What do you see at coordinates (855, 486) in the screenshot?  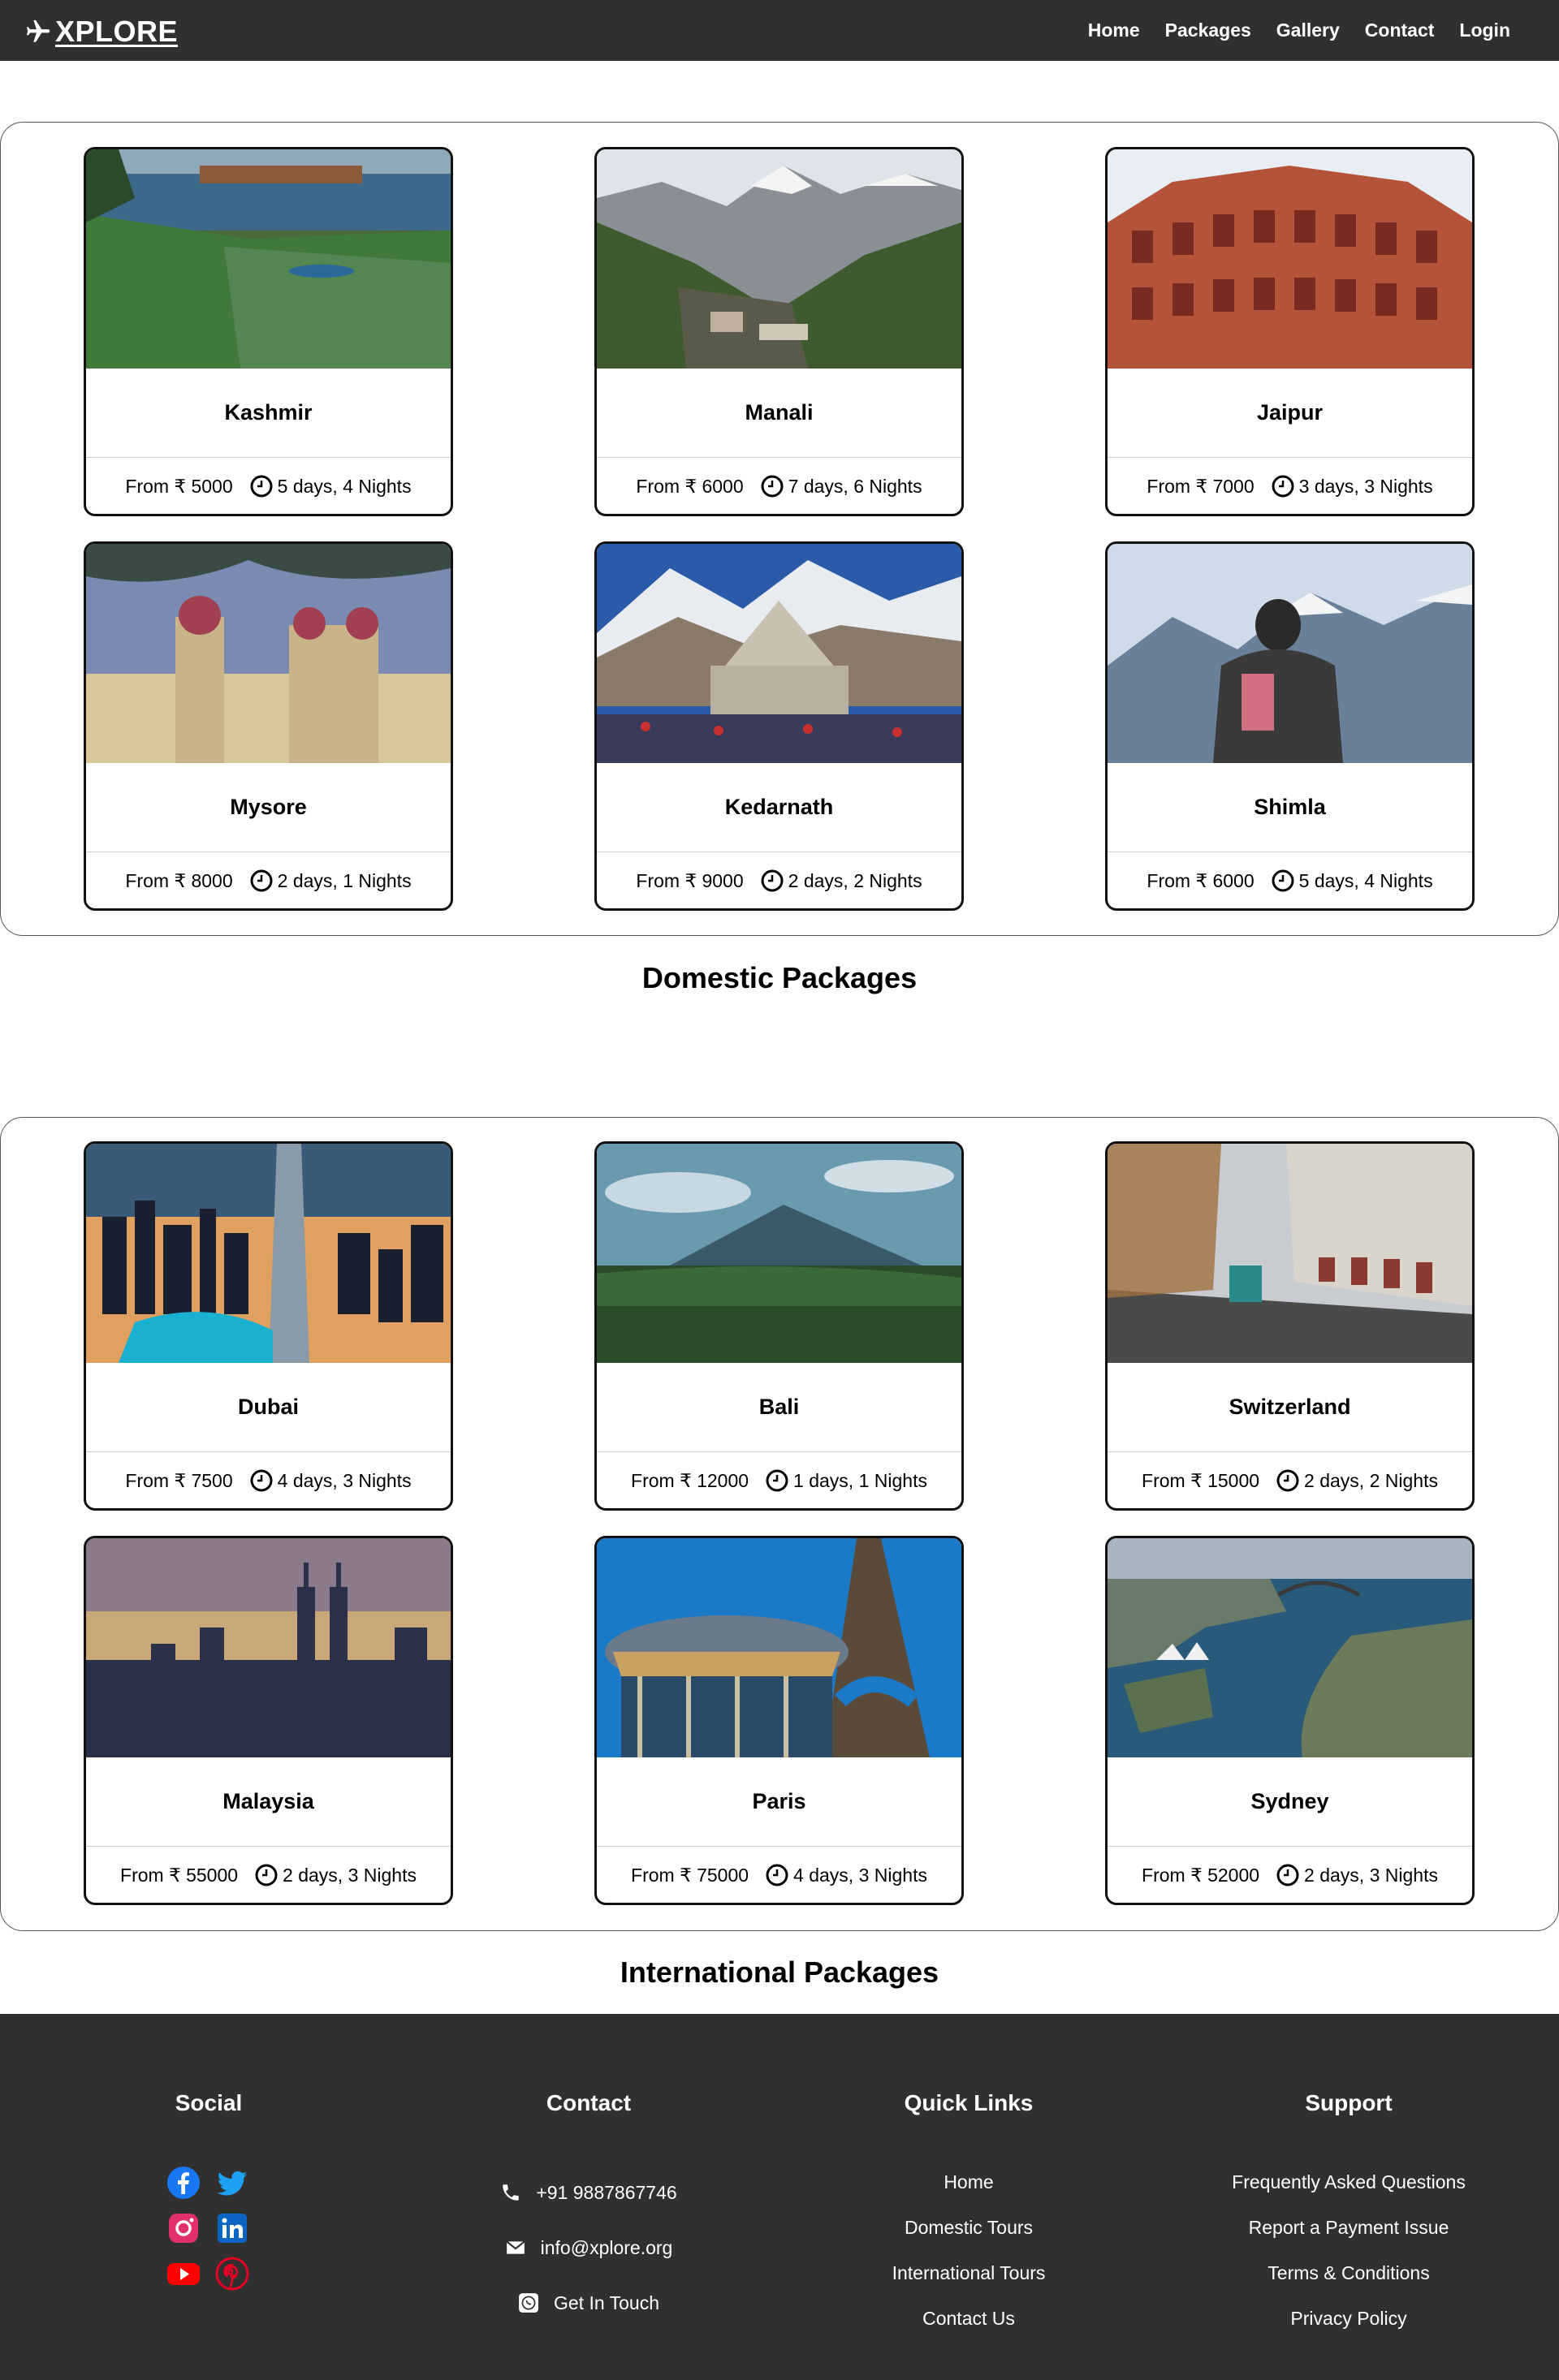 I see `duration-text: 7 days, 6 Nights` at bounding box center [855, 486].